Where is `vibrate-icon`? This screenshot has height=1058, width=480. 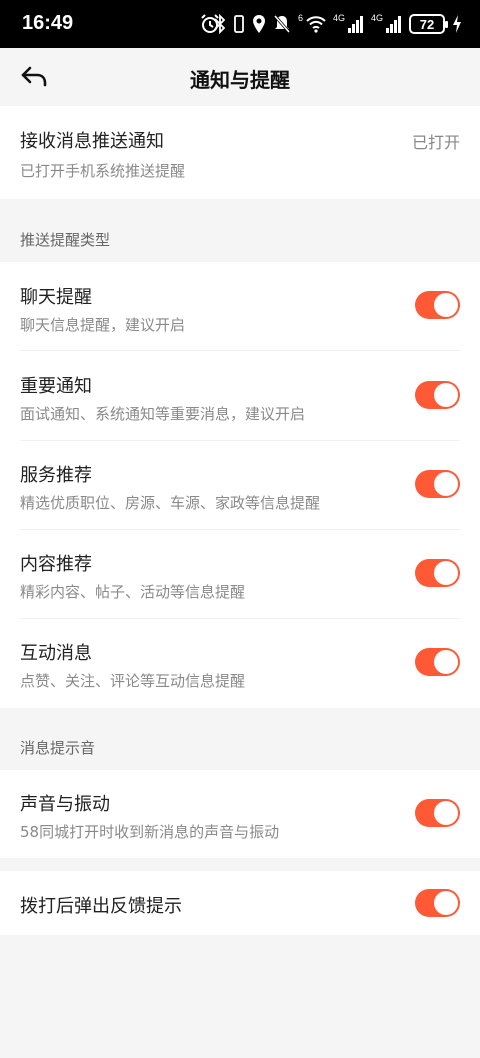 vibrate-icon is located at coordinates (239, 24).